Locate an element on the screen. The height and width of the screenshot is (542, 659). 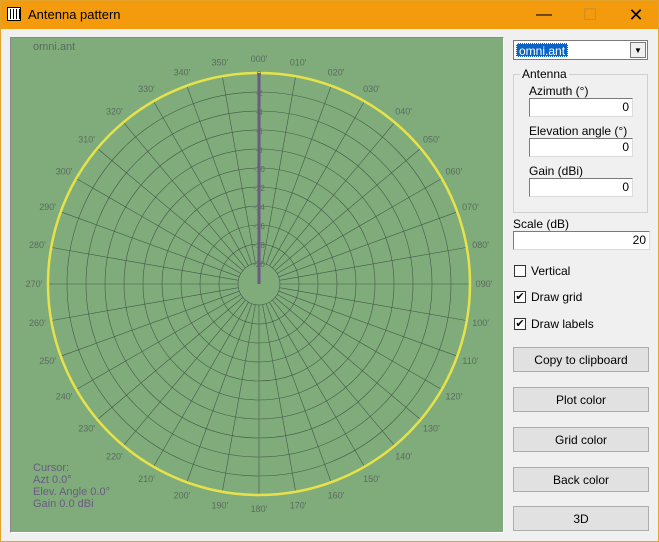
azimuth-label-080: 080' is located at coordinates (480, 245).